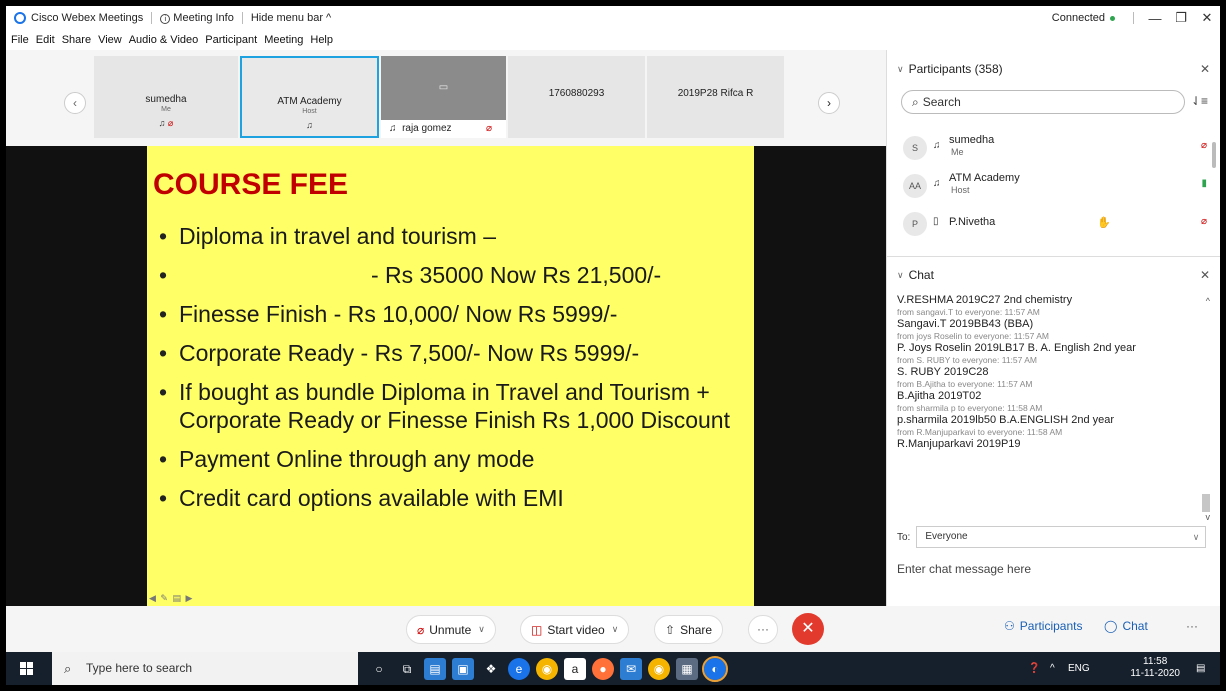  I want to click on cortana-icon: ○, so click(379, 669).